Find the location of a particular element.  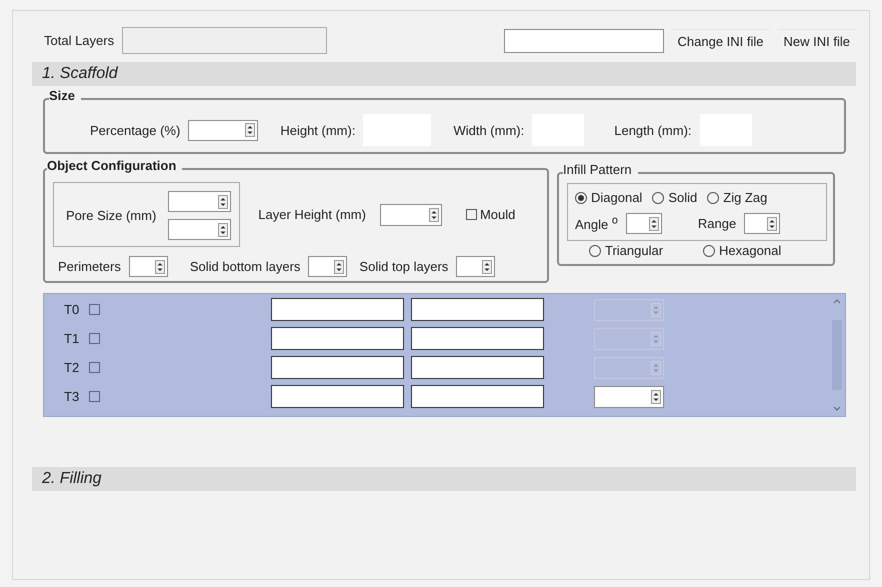

section-title: 2. Filling is located at coordinates (72, 479).